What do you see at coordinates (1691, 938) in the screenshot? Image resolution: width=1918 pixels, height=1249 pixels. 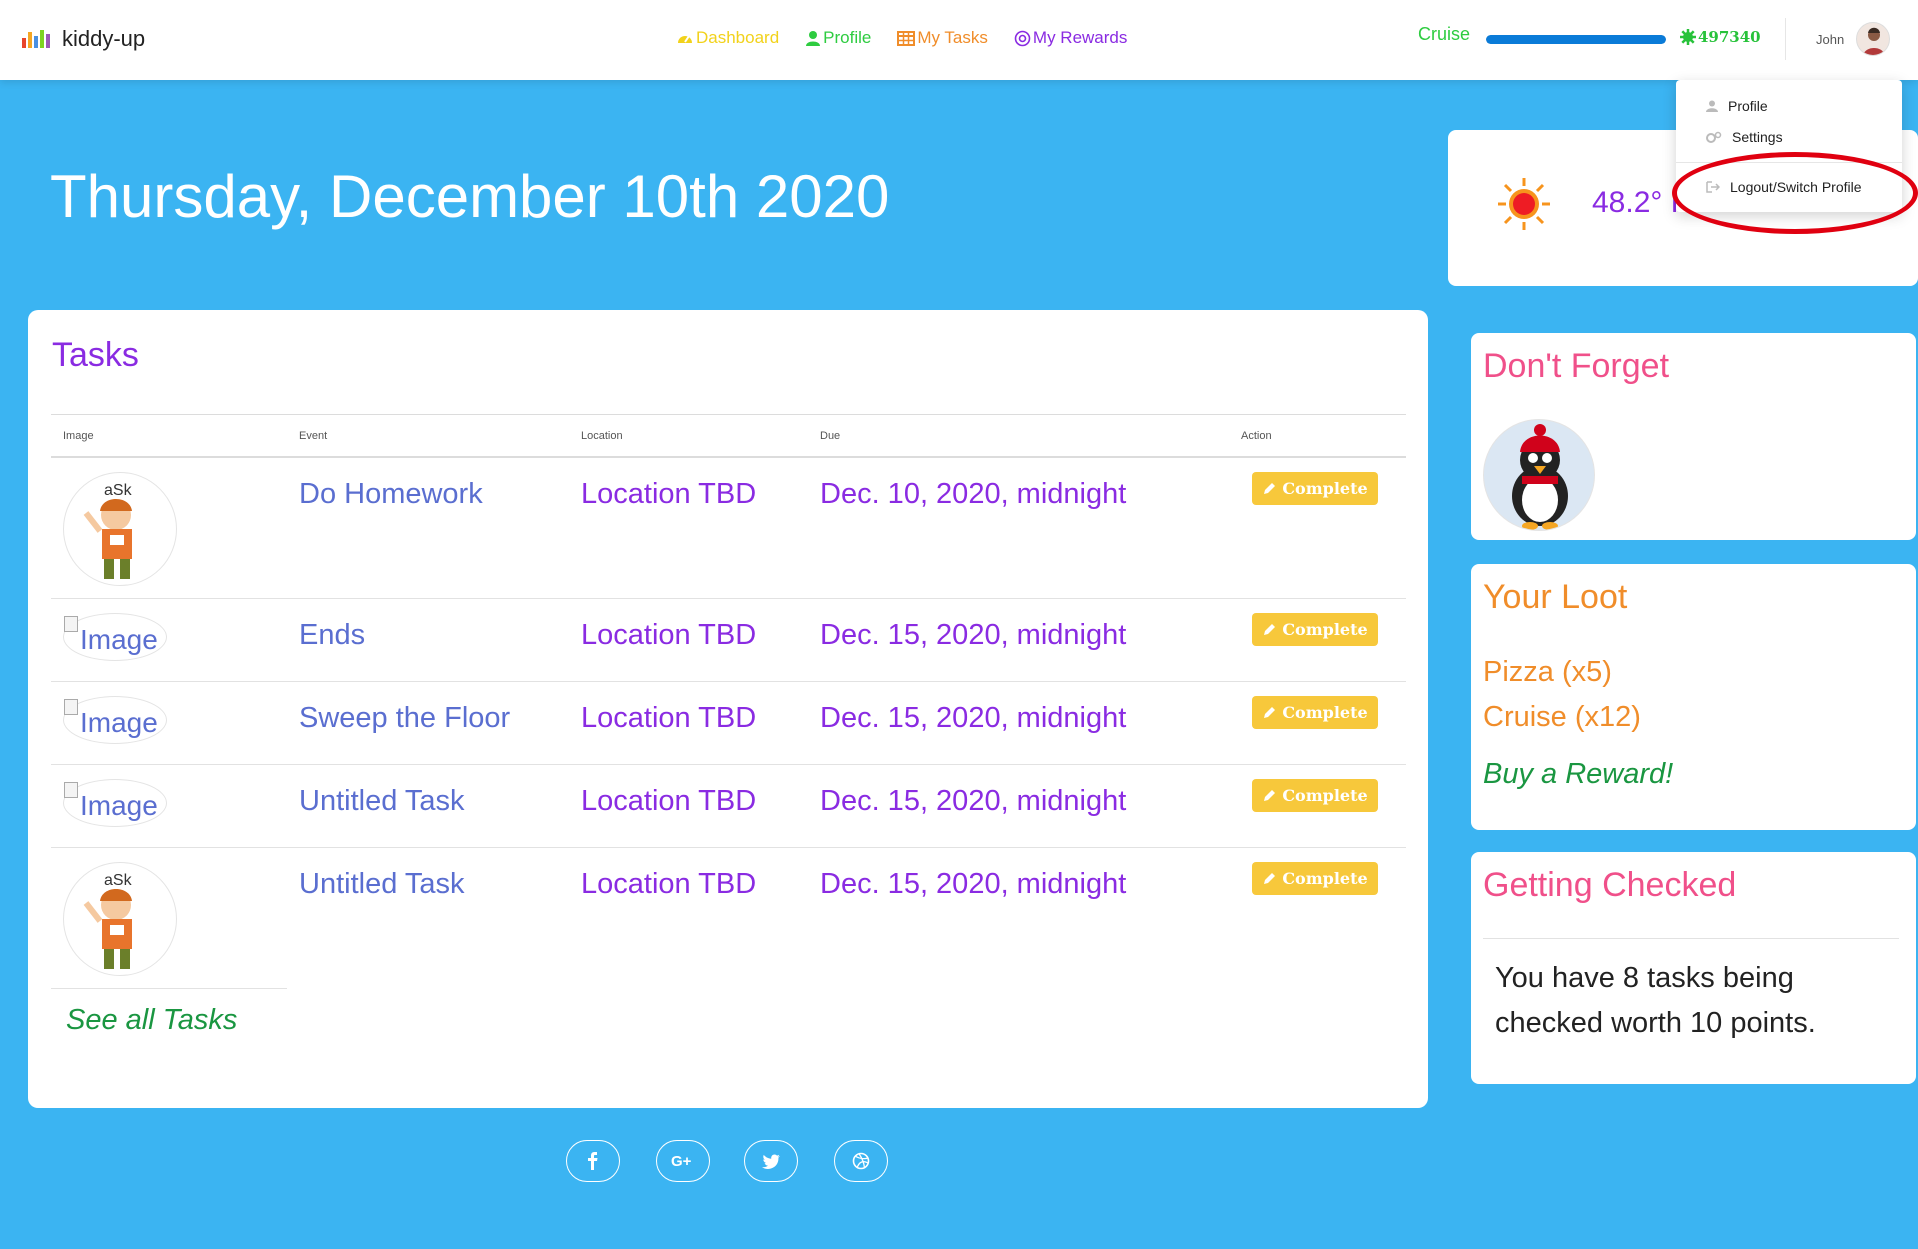 I see `getting-checked-divider` at bounding box center [1691, 938].